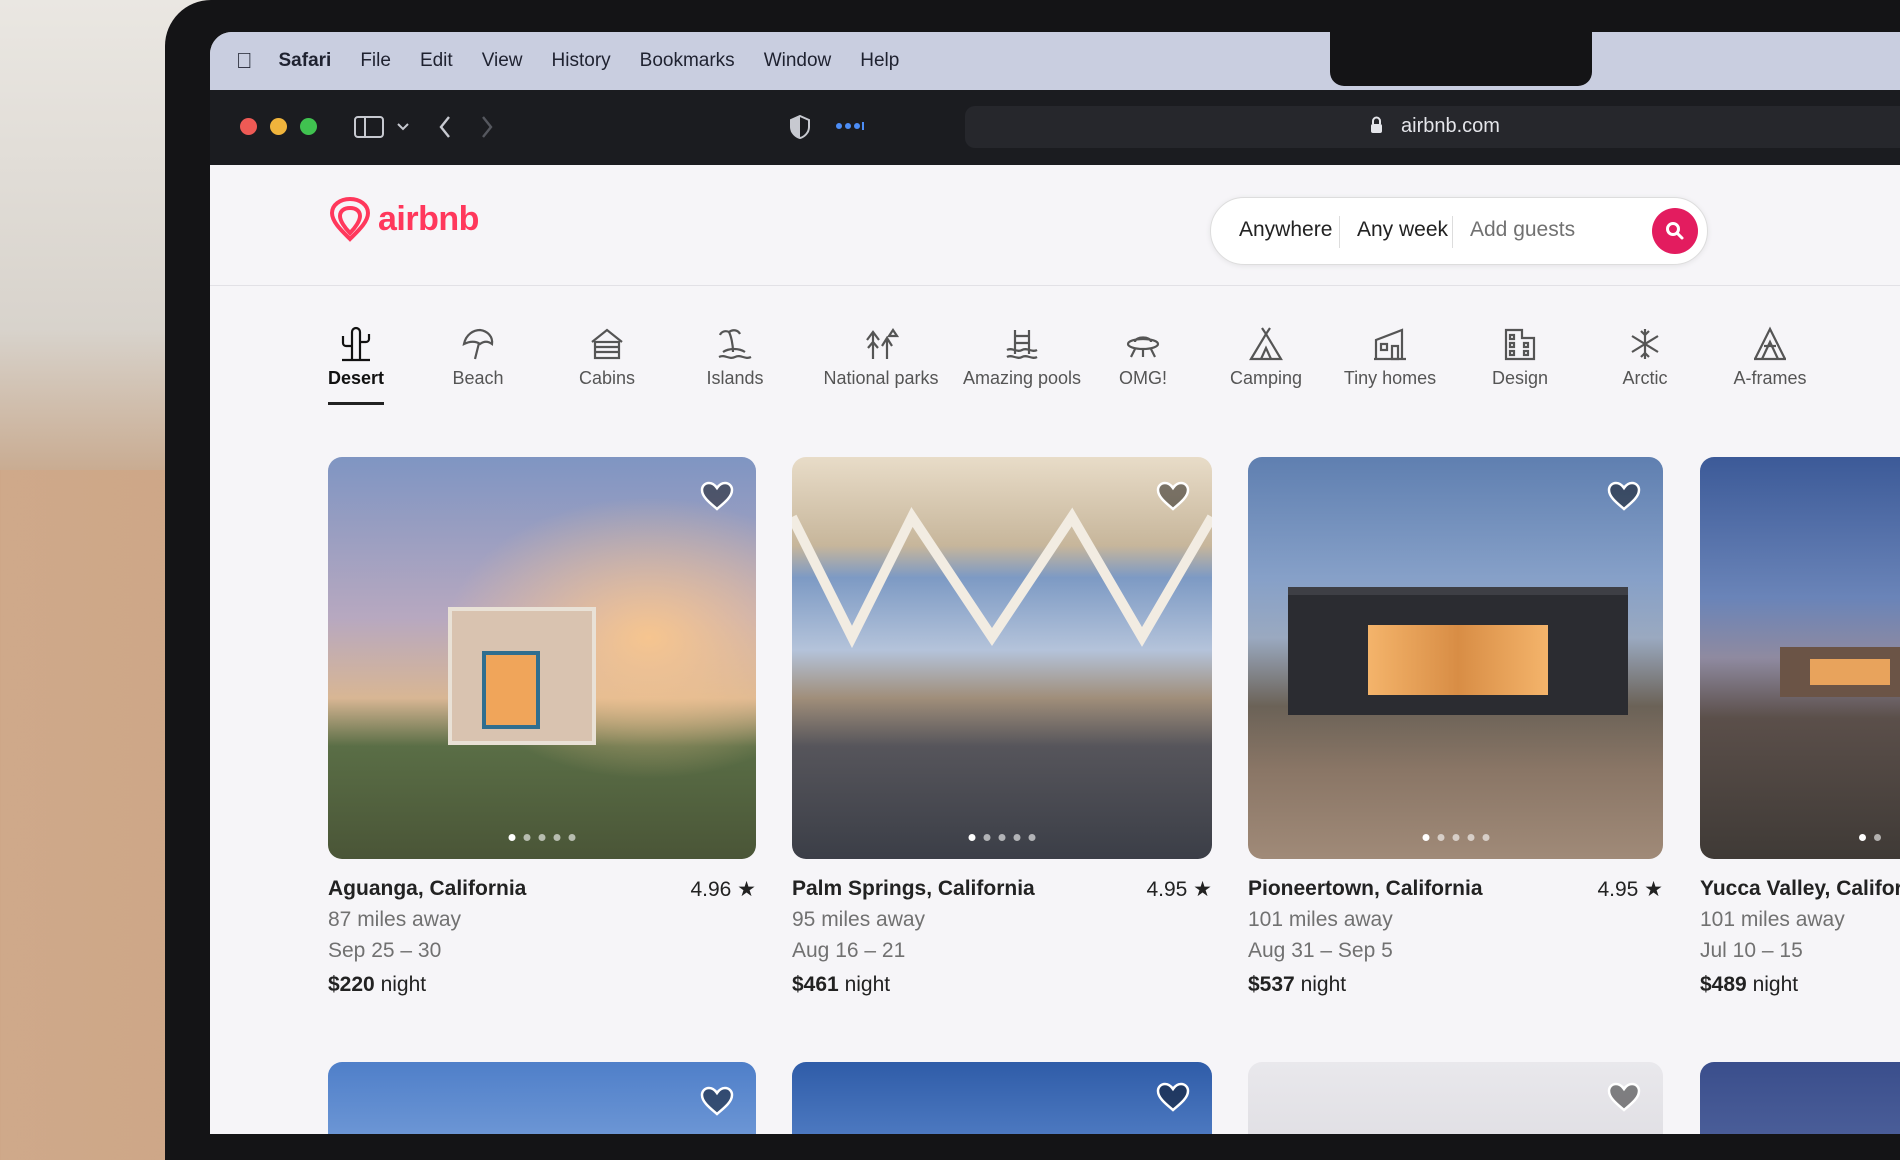  What do you see at coordinates (478, 357) in the screenshot?
I see `category-beach: Beach` at bounding box center [478, 357].